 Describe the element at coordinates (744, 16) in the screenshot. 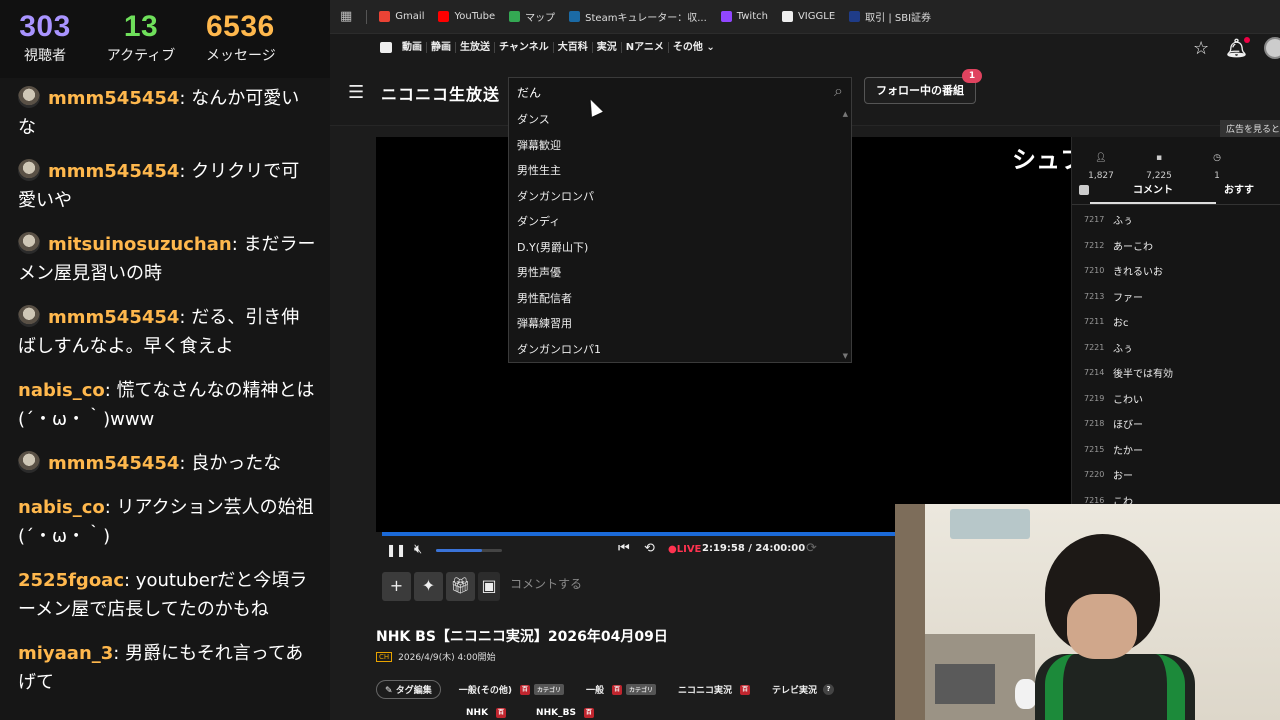

I see `bookmark-item: Twitch` at that location.